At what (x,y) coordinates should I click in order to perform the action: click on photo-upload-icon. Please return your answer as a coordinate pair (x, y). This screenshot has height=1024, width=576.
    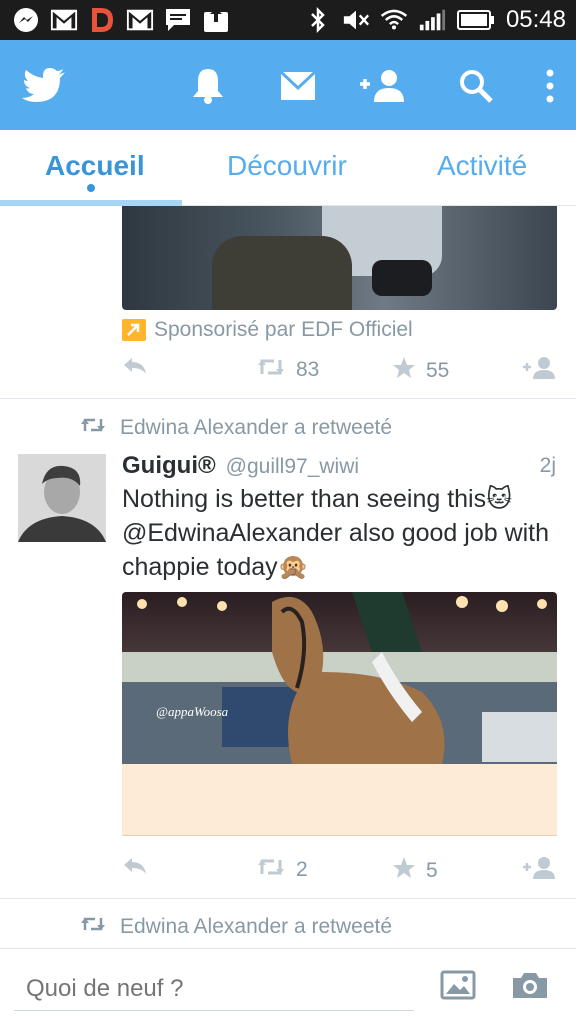
    Looking at the image, I should click on (216, 20).